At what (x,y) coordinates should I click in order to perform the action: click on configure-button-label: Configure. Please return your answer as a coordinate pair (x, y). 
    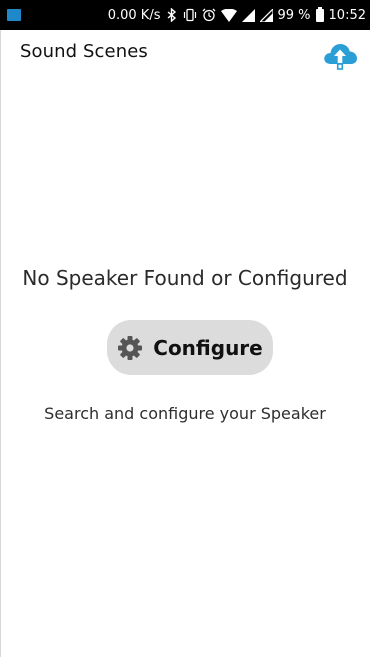
    Looking at the image, I should click on (208, 347).